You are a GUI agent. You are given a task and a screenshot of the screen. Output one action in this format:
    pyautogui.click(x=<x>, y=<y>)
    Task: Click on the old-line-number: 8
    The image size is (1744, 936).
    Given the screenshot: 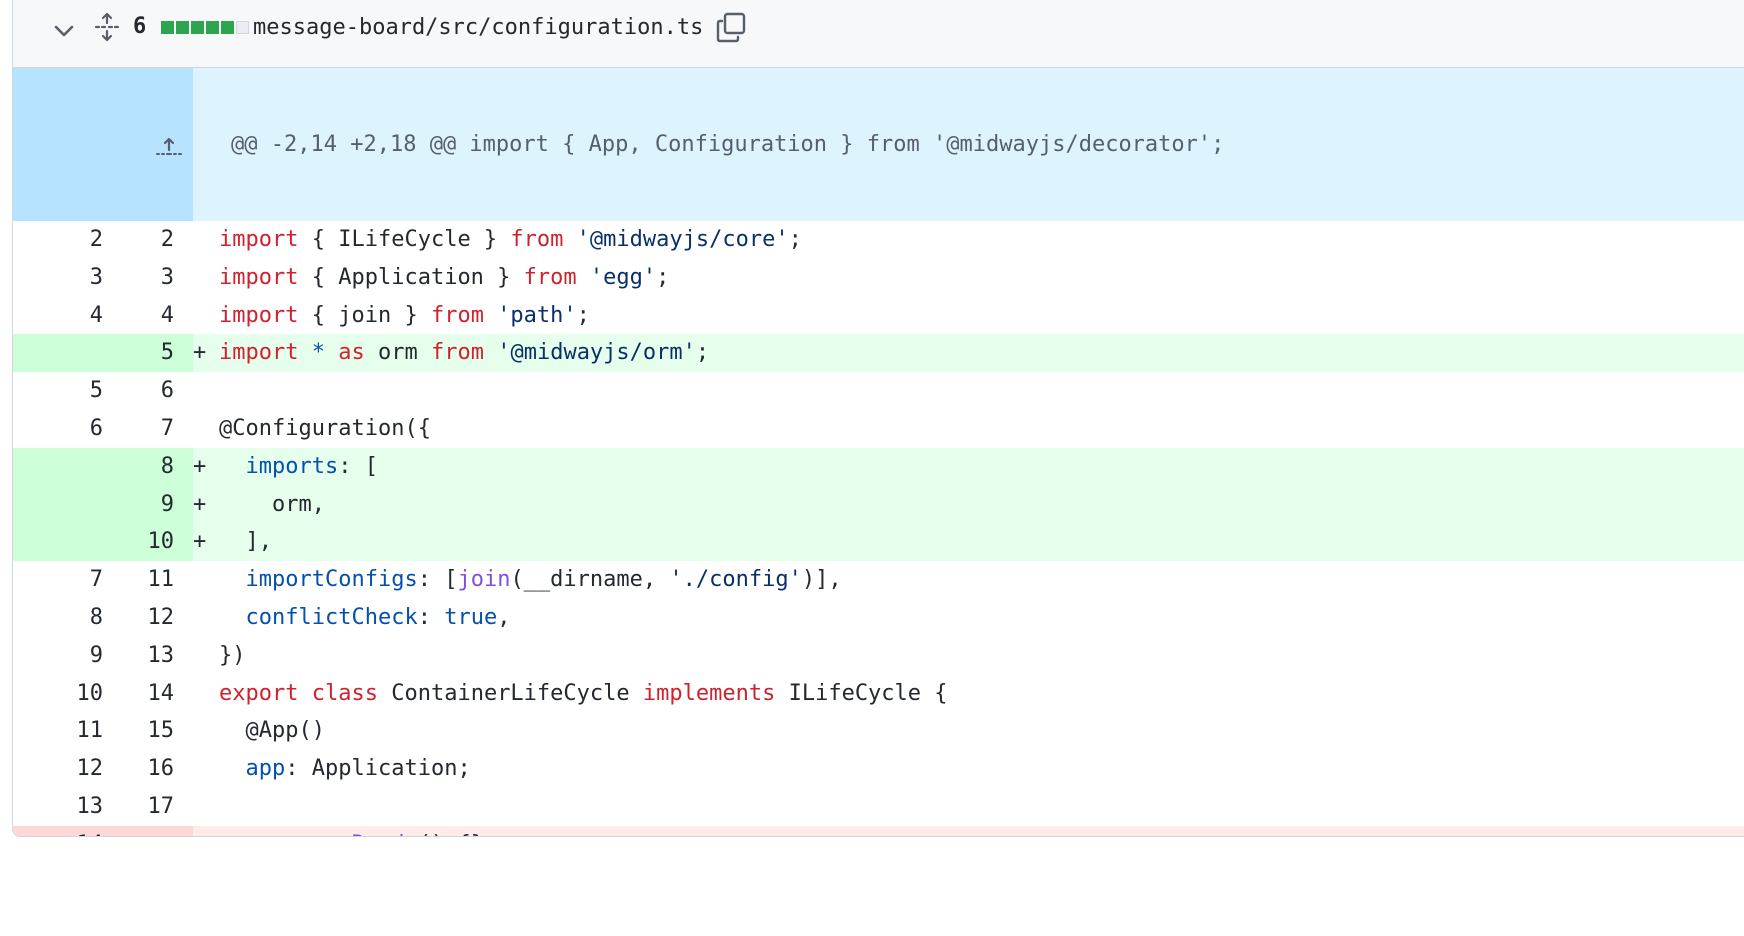 What is the action you would take?
    pyautogui.click(x=58, y=618)
    